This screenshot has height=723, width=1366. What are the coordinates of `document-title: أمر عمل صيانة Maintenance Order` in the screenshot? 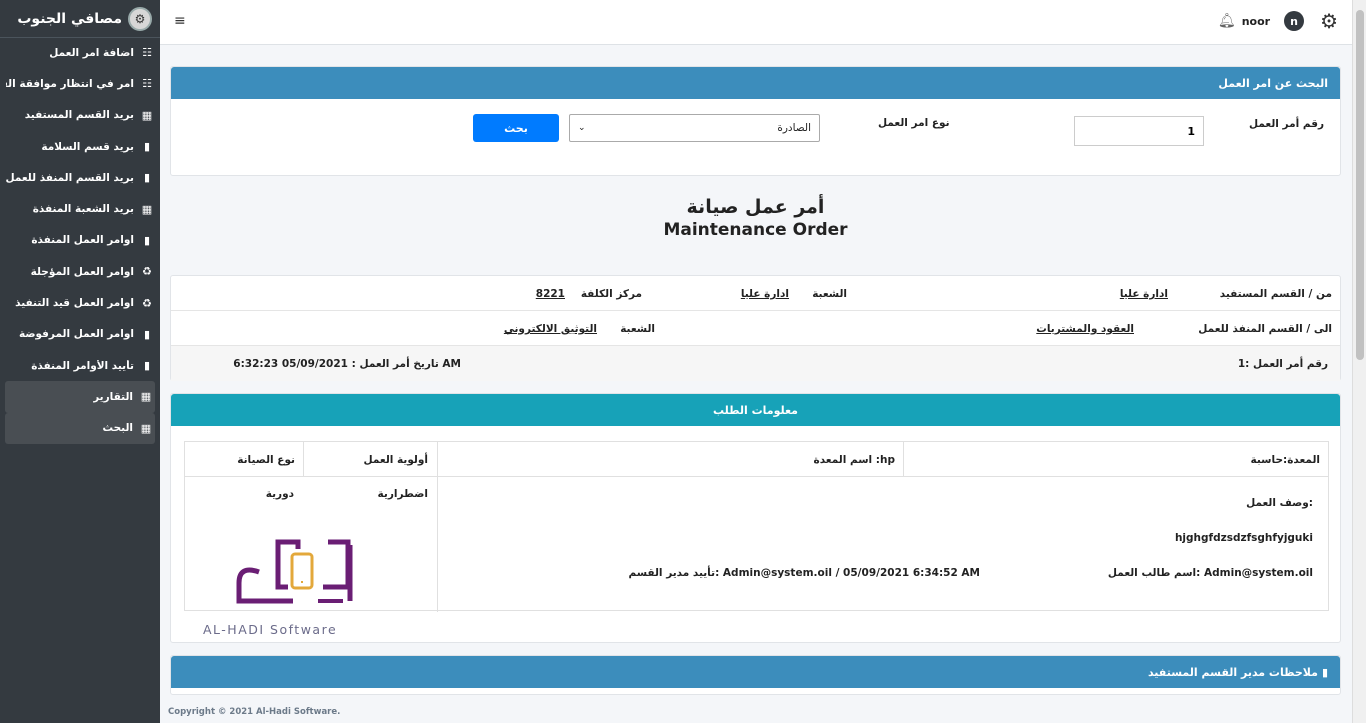 It's located at (755, 218).